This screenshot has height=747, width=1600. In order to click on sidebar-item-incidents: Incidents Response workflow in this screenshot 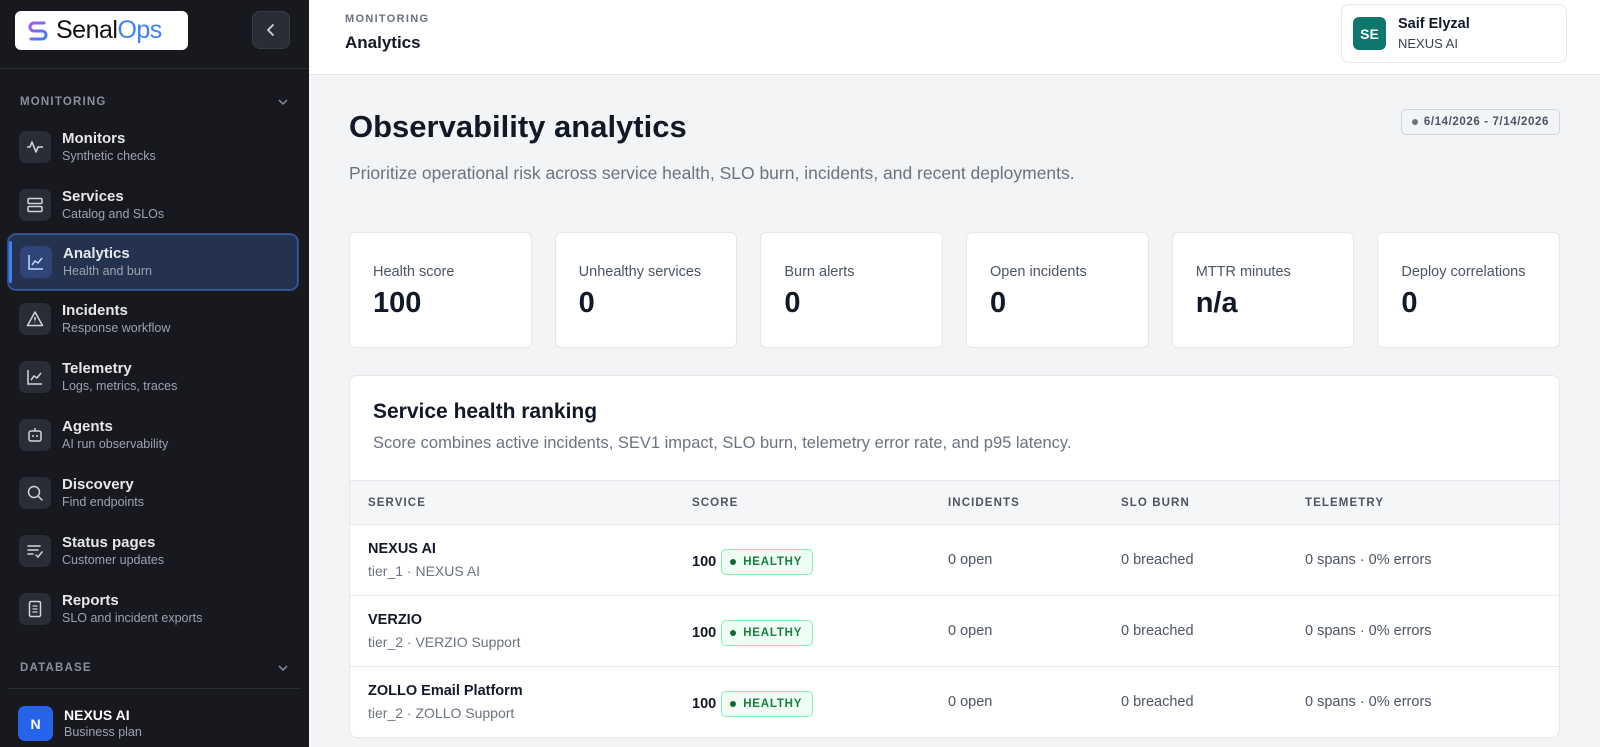, I will do `click(153, 319)`.